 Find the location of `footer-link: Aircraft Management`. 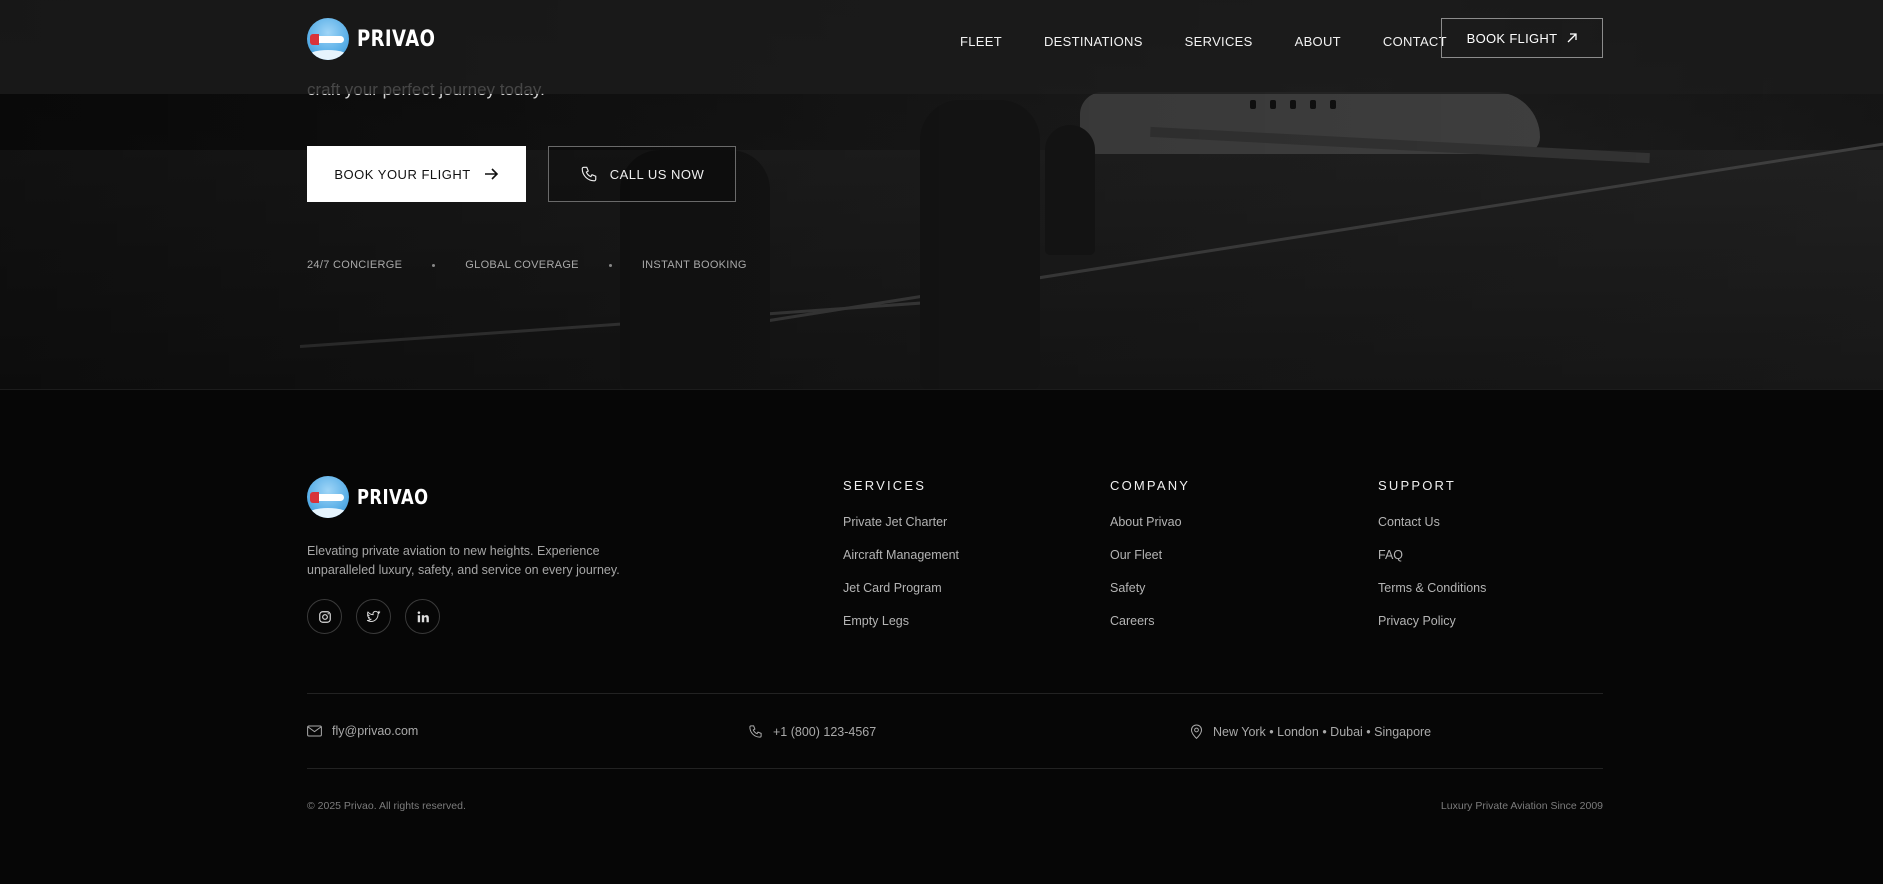

footer-link: Aircraft Management is located at coordinates (901, 564).